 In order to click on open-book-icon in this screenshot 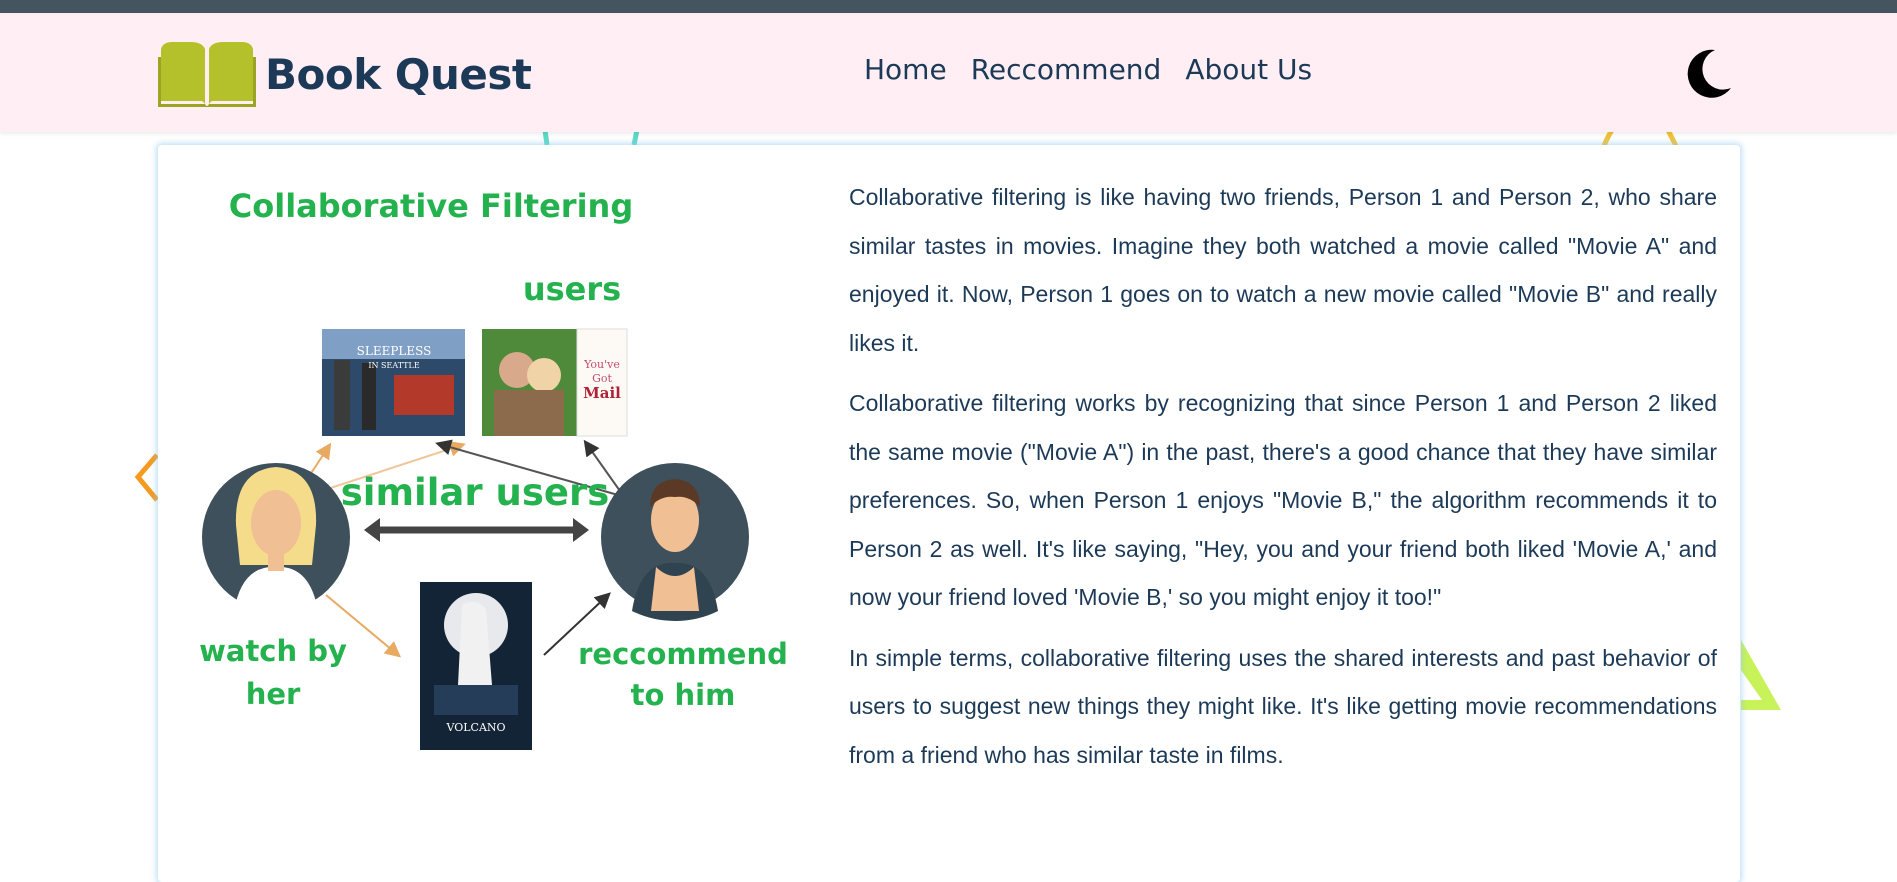, I will do `click(207, 74)`.